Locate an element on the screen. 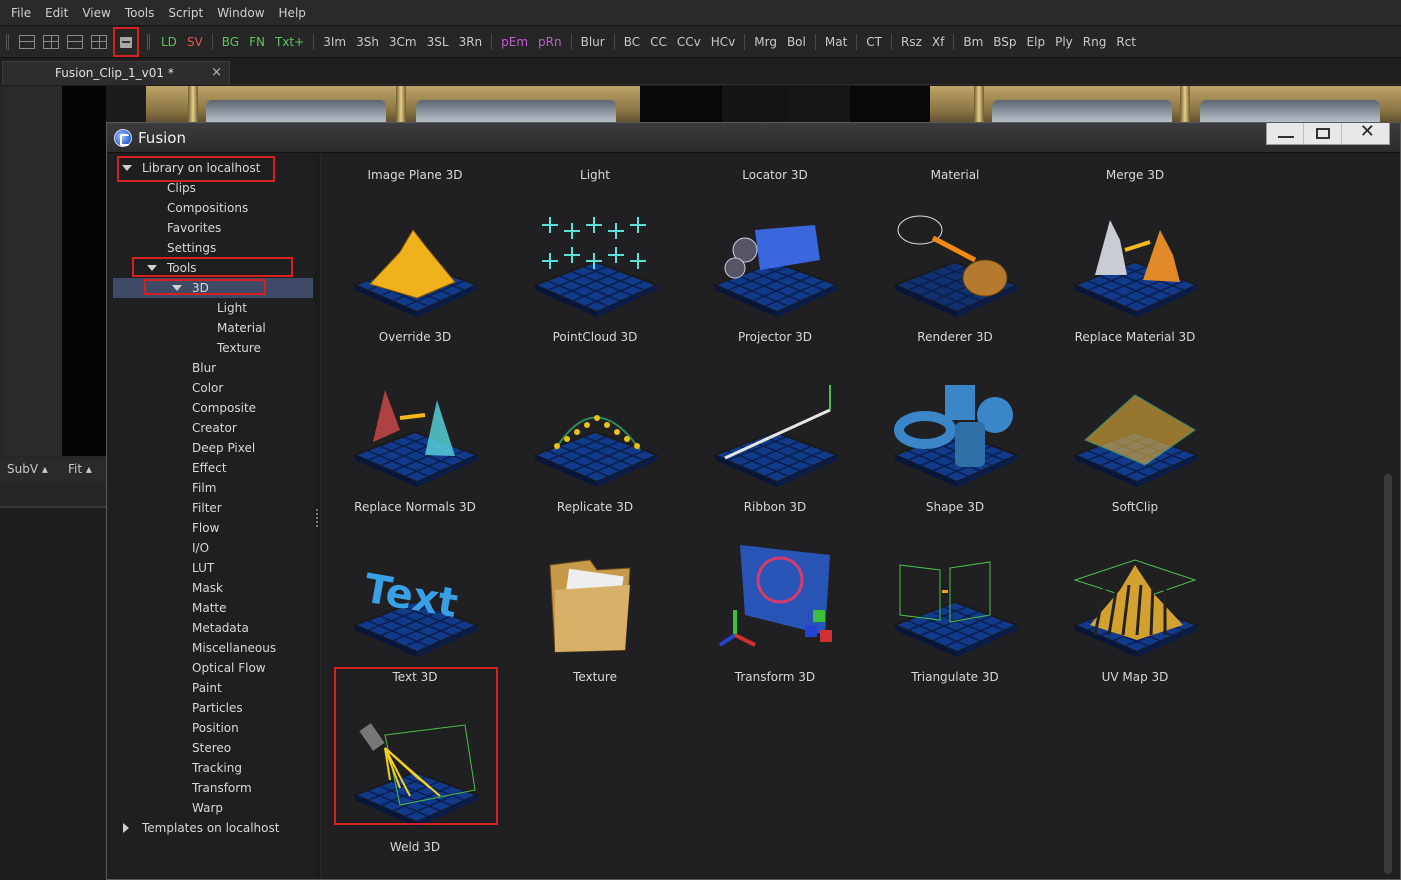 The width and height of the screenshot is (1401, 880). tool-button-bg: BG is located at coordinates (230, 42).